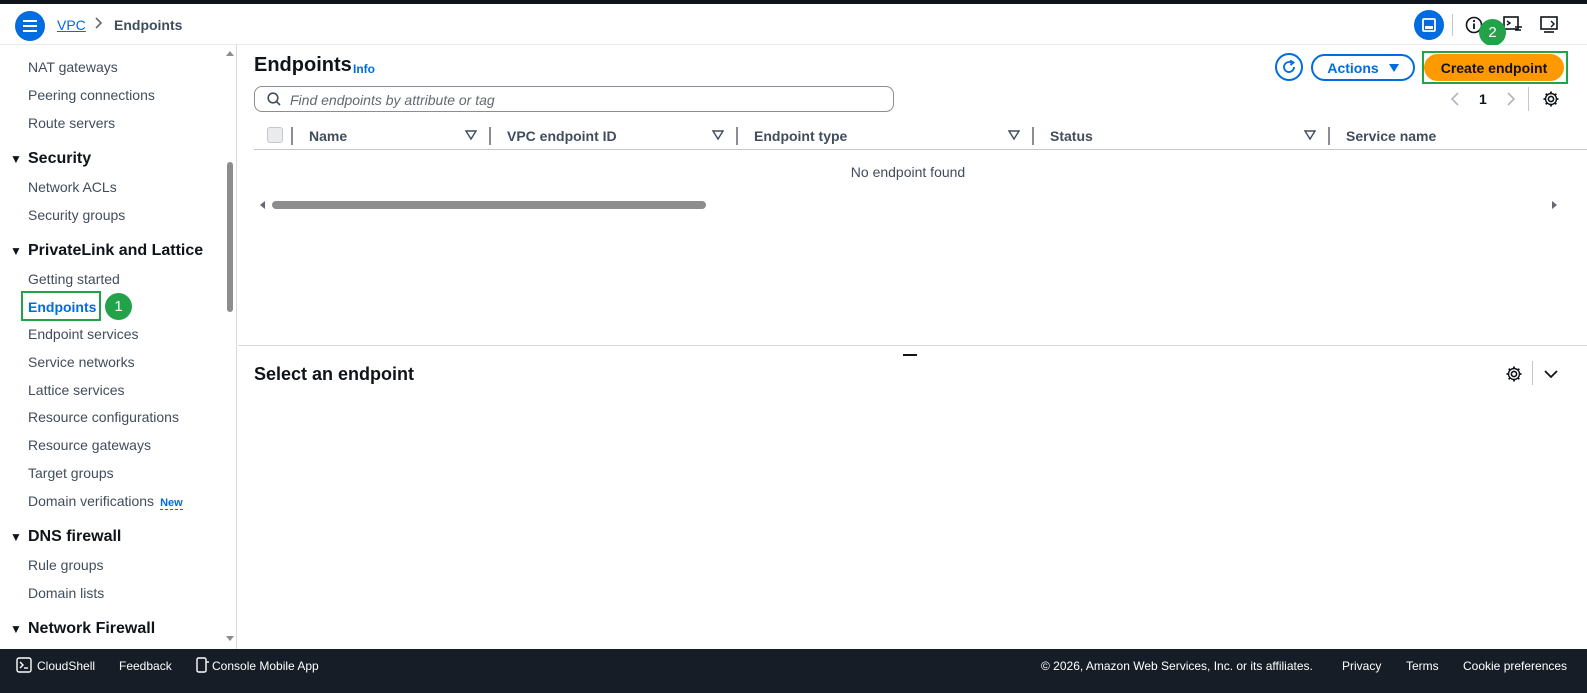 The width and height of the screenshot is (1587, 693). Describe the element at coordinates (274, 99) in the screenshot. I see `search-icon` at that location.